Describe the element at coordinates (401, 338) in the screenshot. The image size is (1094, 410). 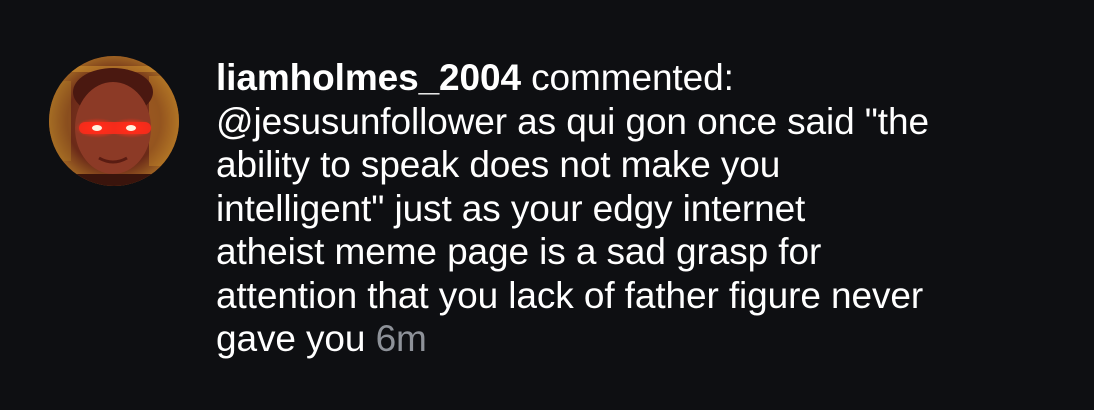
I see `timestamp: 6m` at that location.